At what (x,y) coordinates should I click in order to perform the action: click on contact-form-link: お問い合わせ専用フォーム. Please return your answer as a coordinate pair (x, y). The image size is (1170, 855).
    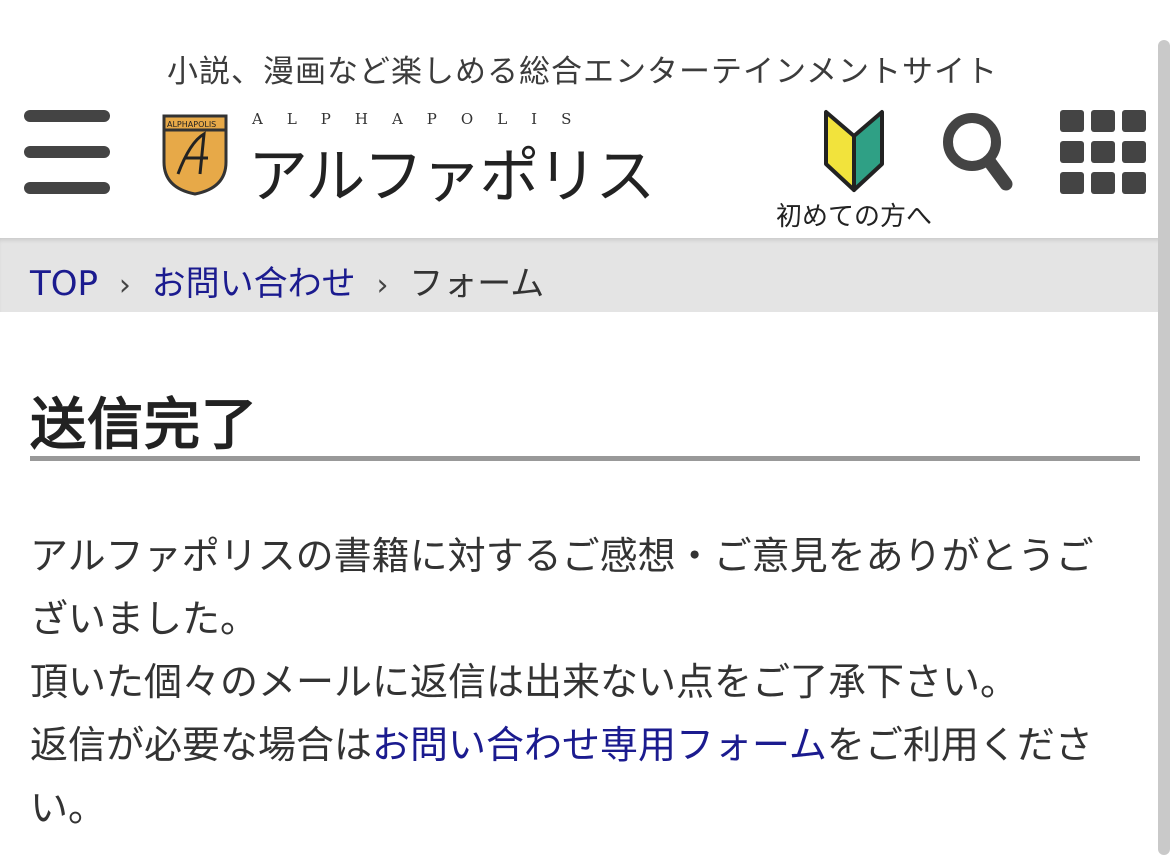
    Looking at the image, I should click on (599, 745).